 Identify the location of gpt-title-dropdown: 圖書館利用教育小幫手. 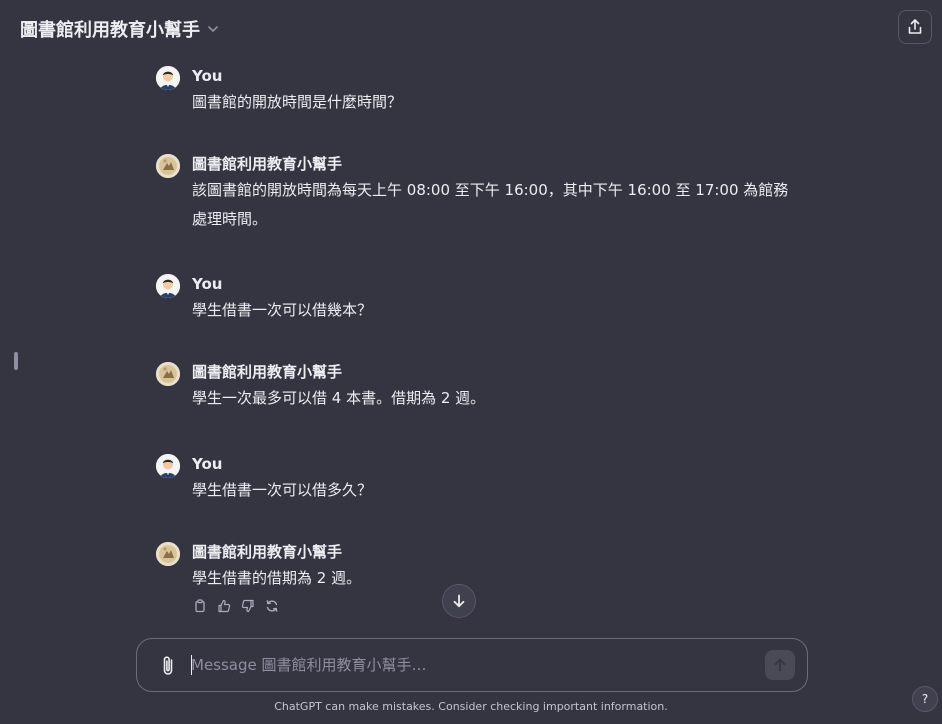
(120, 29).